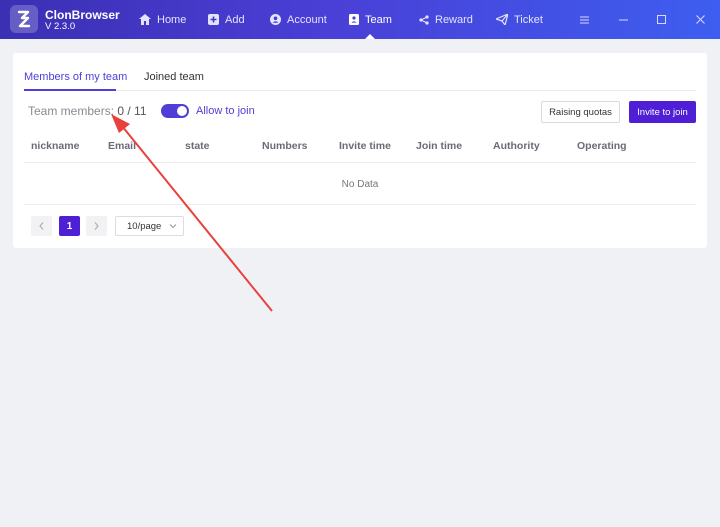  Describe the element at coordinates (182, 111) in the screenshot. I see `toggle-knob` at that location.